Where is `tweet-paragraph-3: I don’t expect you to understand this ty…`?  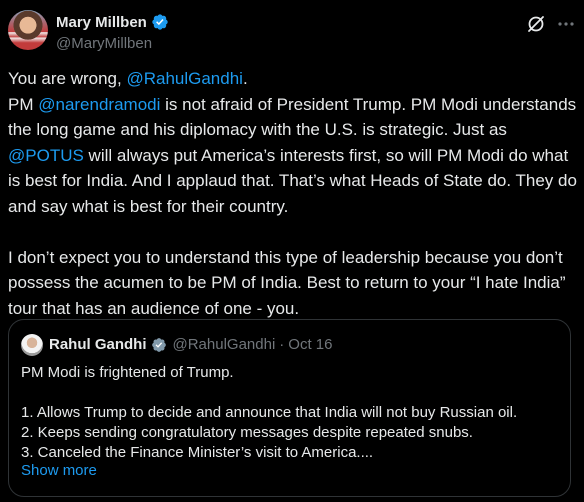 tweet-paragraph-3: I don’t expect you to understand this ty… is located at coordinates (287, 282).